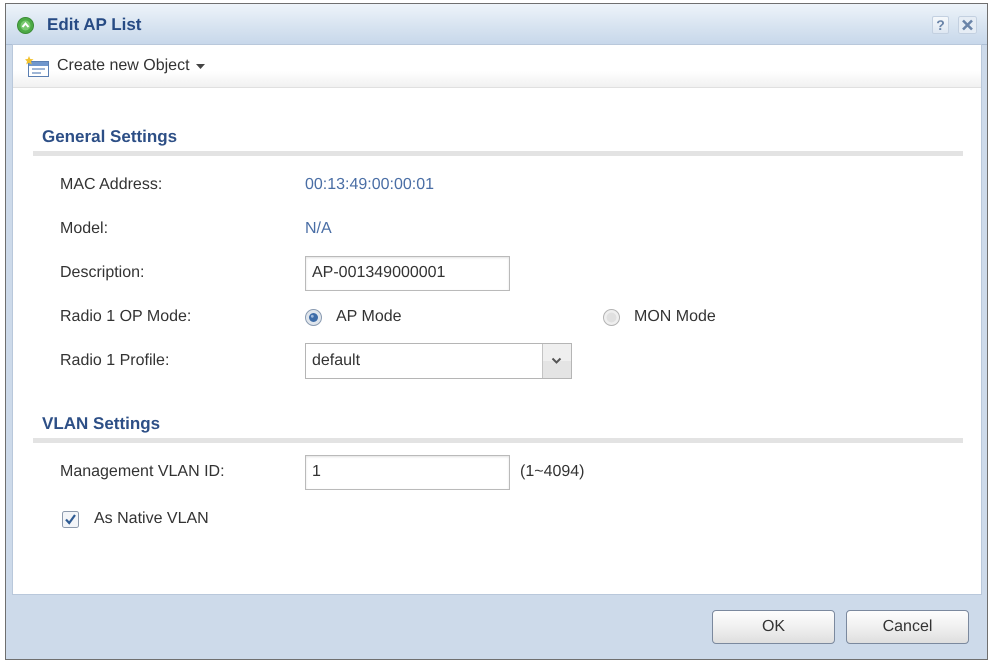  Describe the element at coordinates (126, 317) in the screenshot. I see `field-label: Radio 1 OP Mode:` at that location.